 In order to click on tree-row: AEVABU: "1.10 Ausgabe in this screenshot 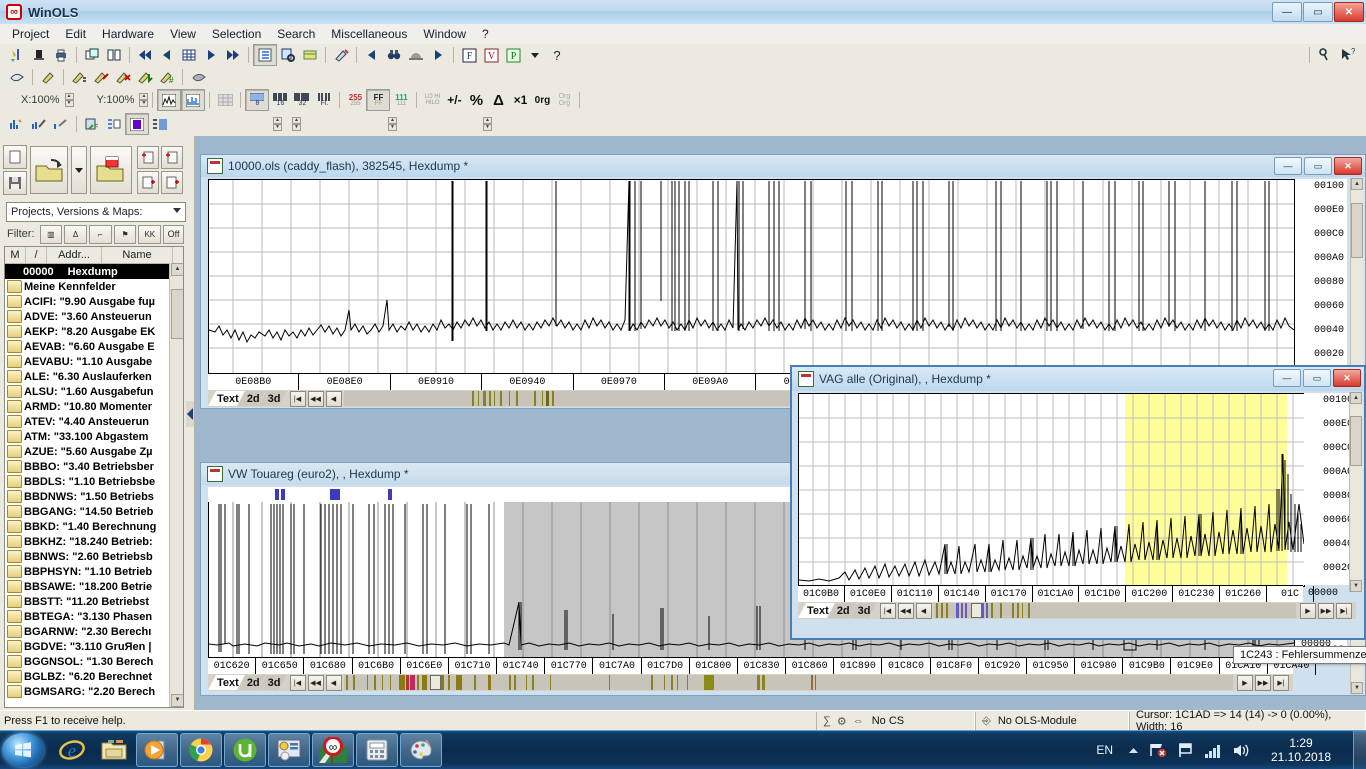, I will do `click(94, 361)`.